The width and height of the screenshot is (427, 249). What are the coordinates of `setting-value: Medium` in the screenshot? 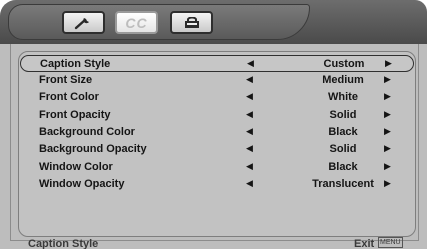 It's located at (343, 80).